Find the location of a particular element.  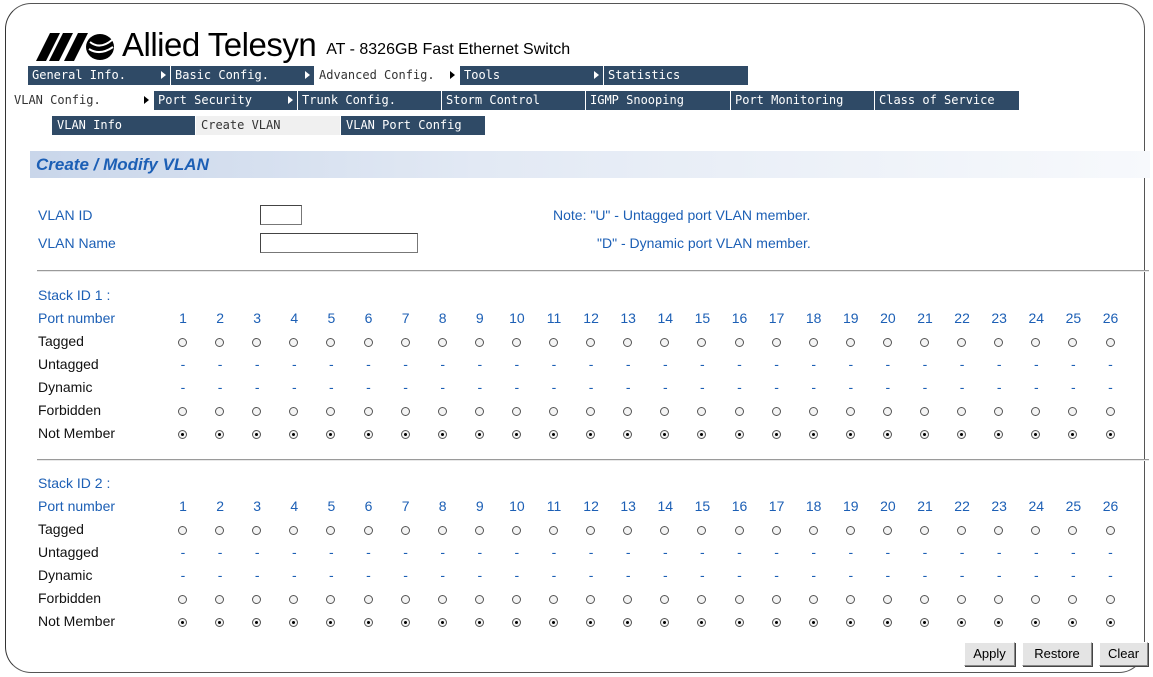

nav-port-security: Port Security is located at coordinates (226, 100).